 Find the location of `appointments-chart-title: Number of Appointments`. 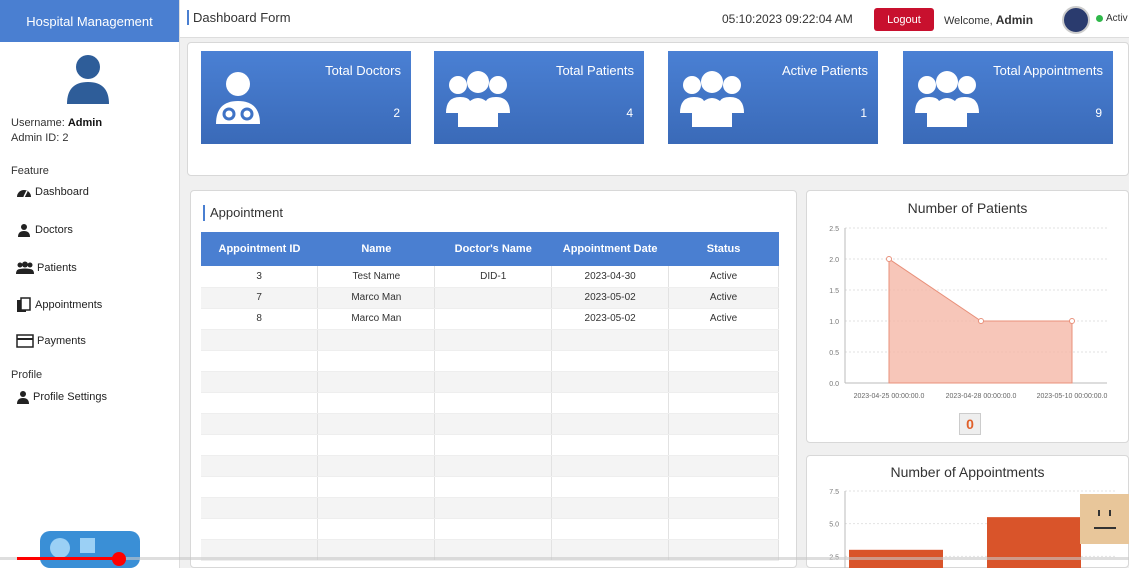

appointments-chart-title: Number of Appointments is located at coordinates (967, 472).